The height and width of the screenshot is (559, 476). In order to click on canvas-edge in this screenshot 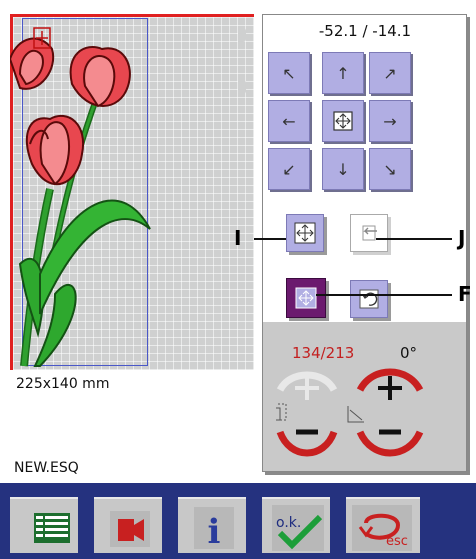, I will do `click(255, 192)`.